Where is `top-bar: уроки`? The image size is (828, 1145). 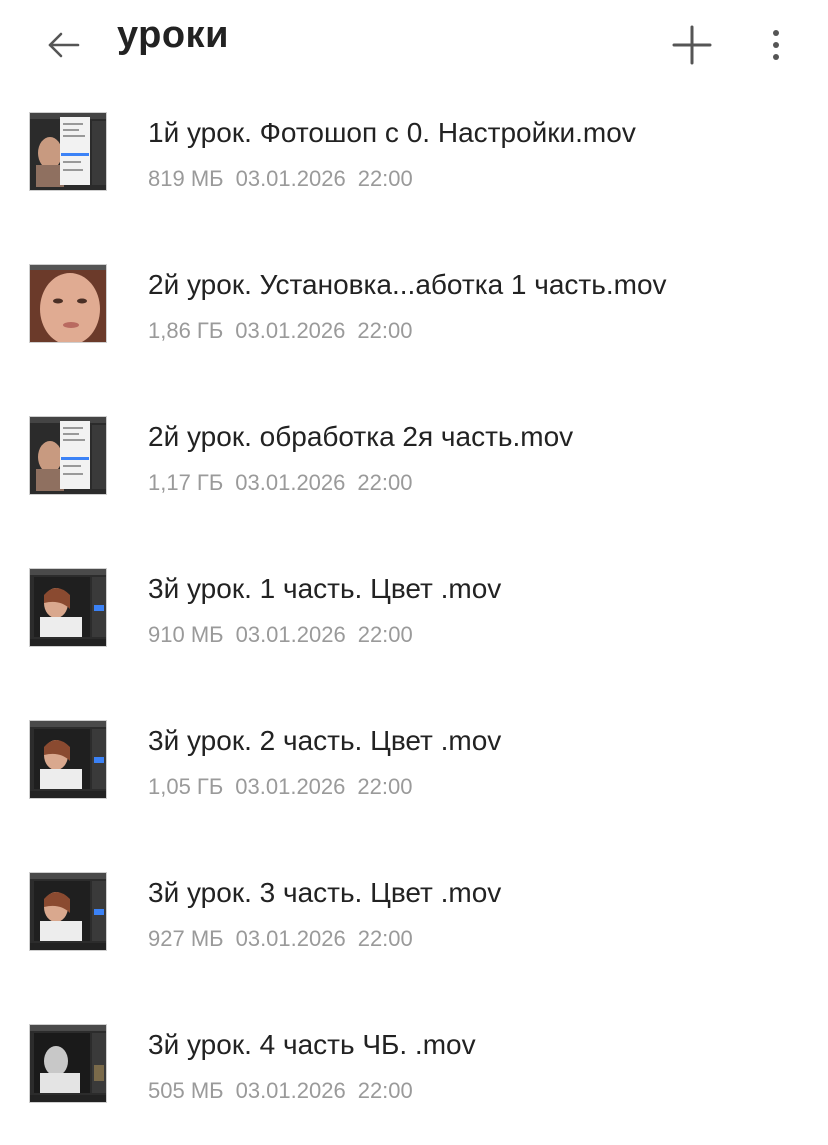
top-bar: уроки is located at coordinates (414, 45).